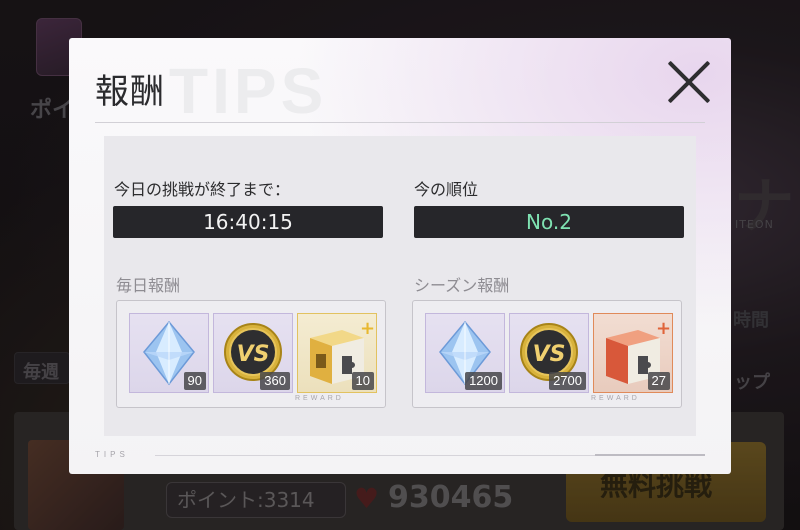 This screenshot has width=800, height=530. Describe the element at coordinates (567, 381) in the screenshot. I see `season-vs-coin-count: 2700` at that location.